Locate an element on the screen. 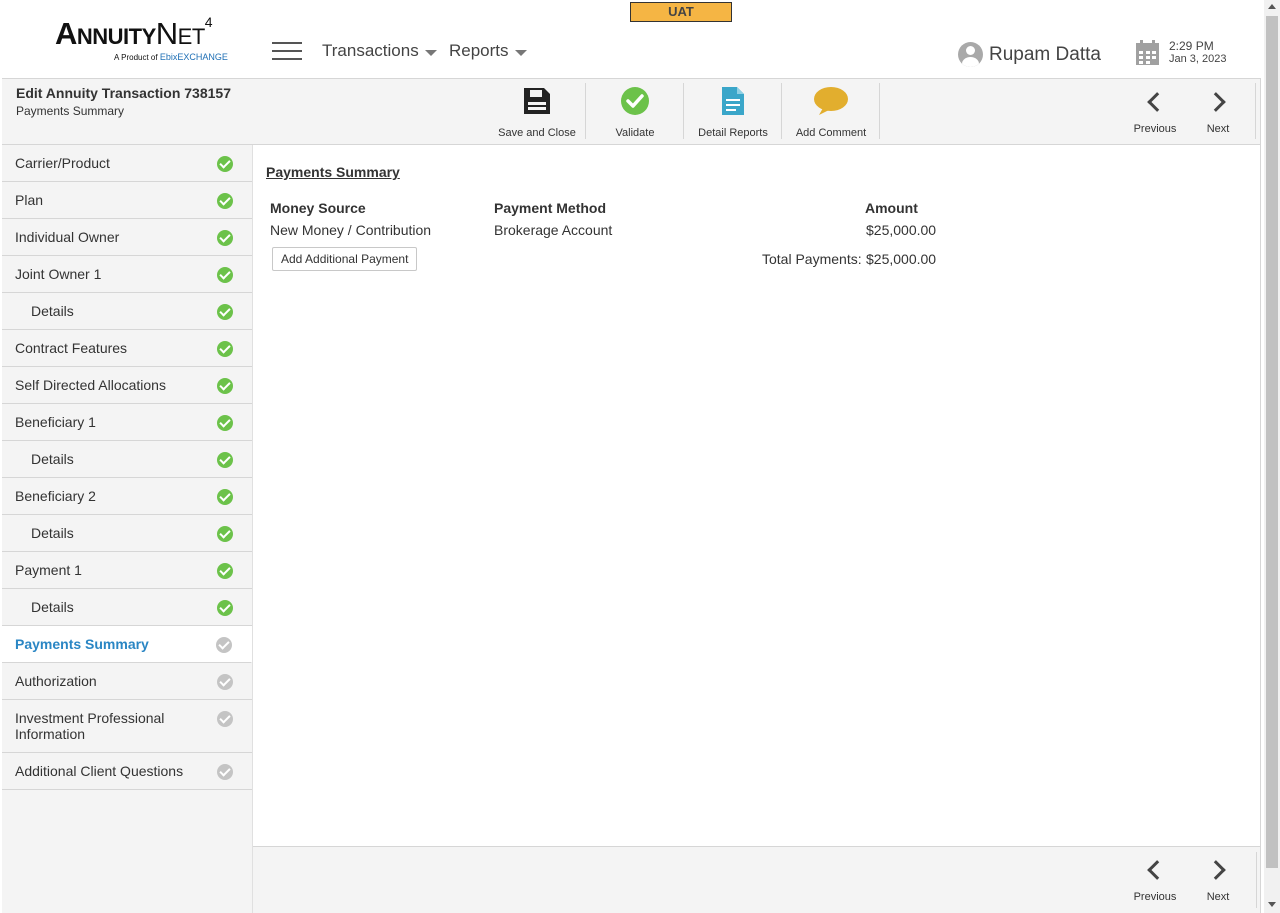  sidebar-item-carrier-product: Carrier/Product is located at coordinates (127, 163).